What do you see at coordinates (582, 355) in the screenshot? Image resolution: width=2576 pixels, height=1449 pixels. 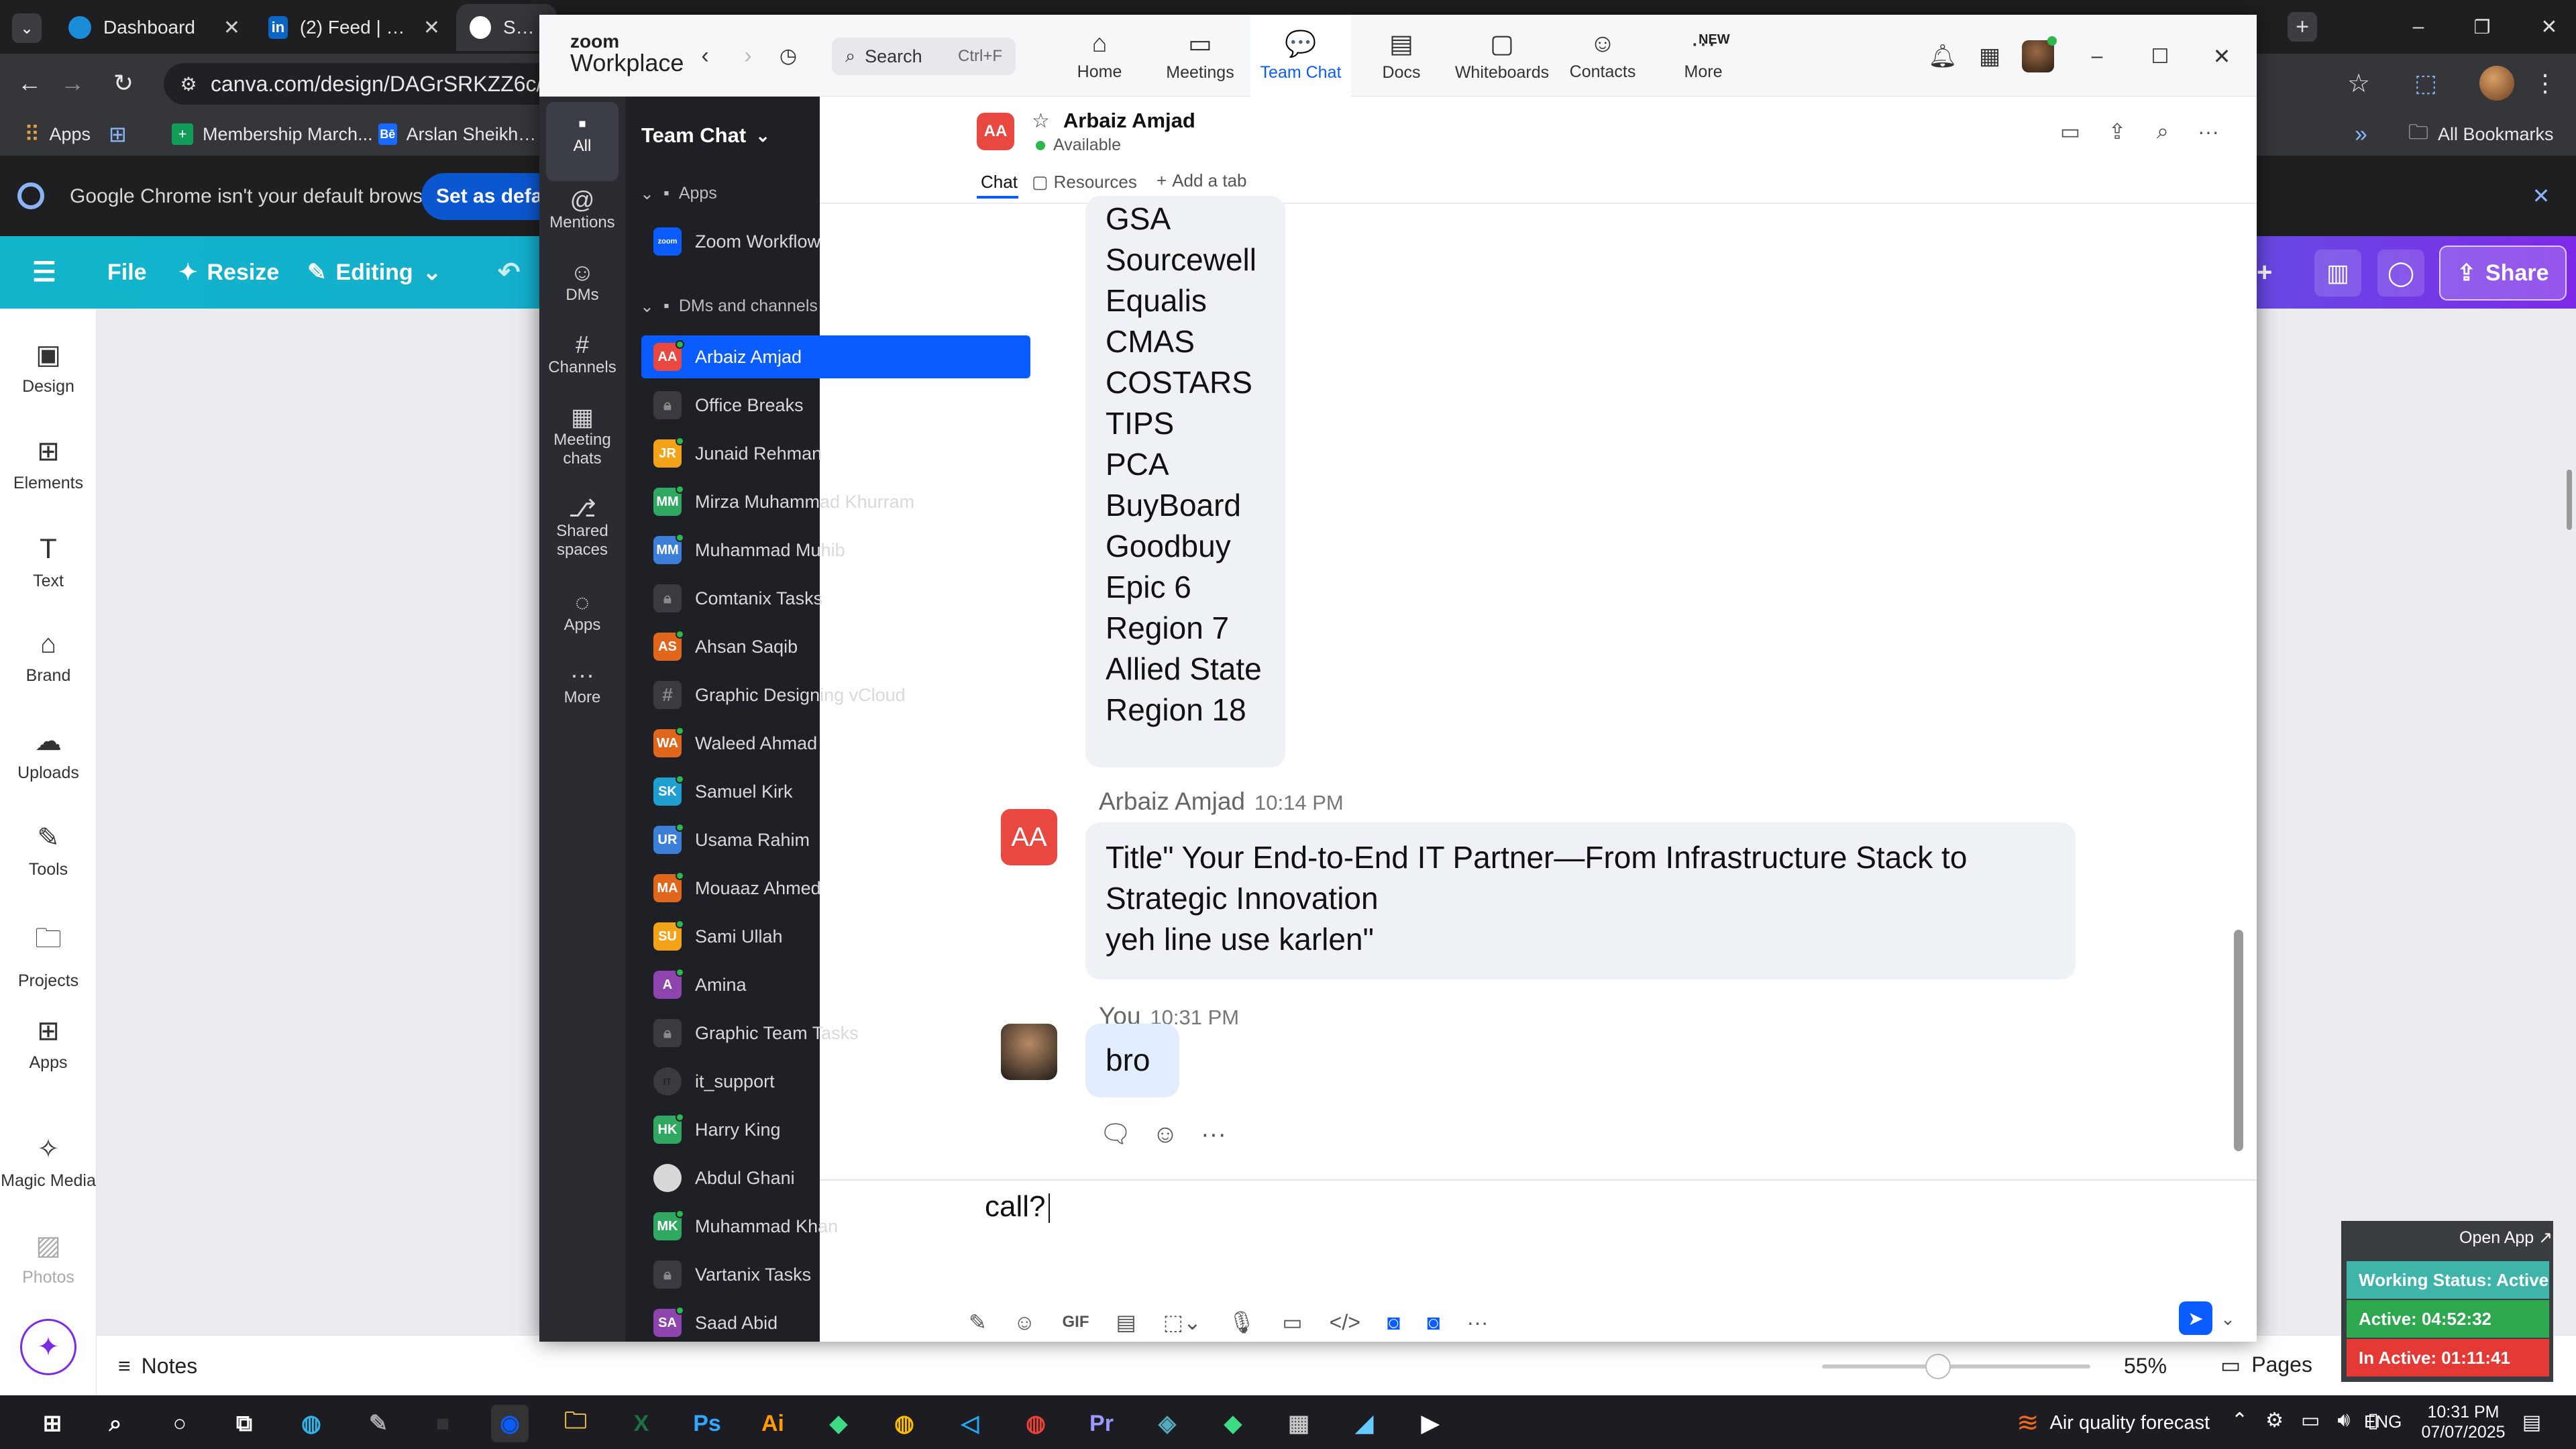 I see `rail-channels: # Channels` at bounding box center [582, 355].